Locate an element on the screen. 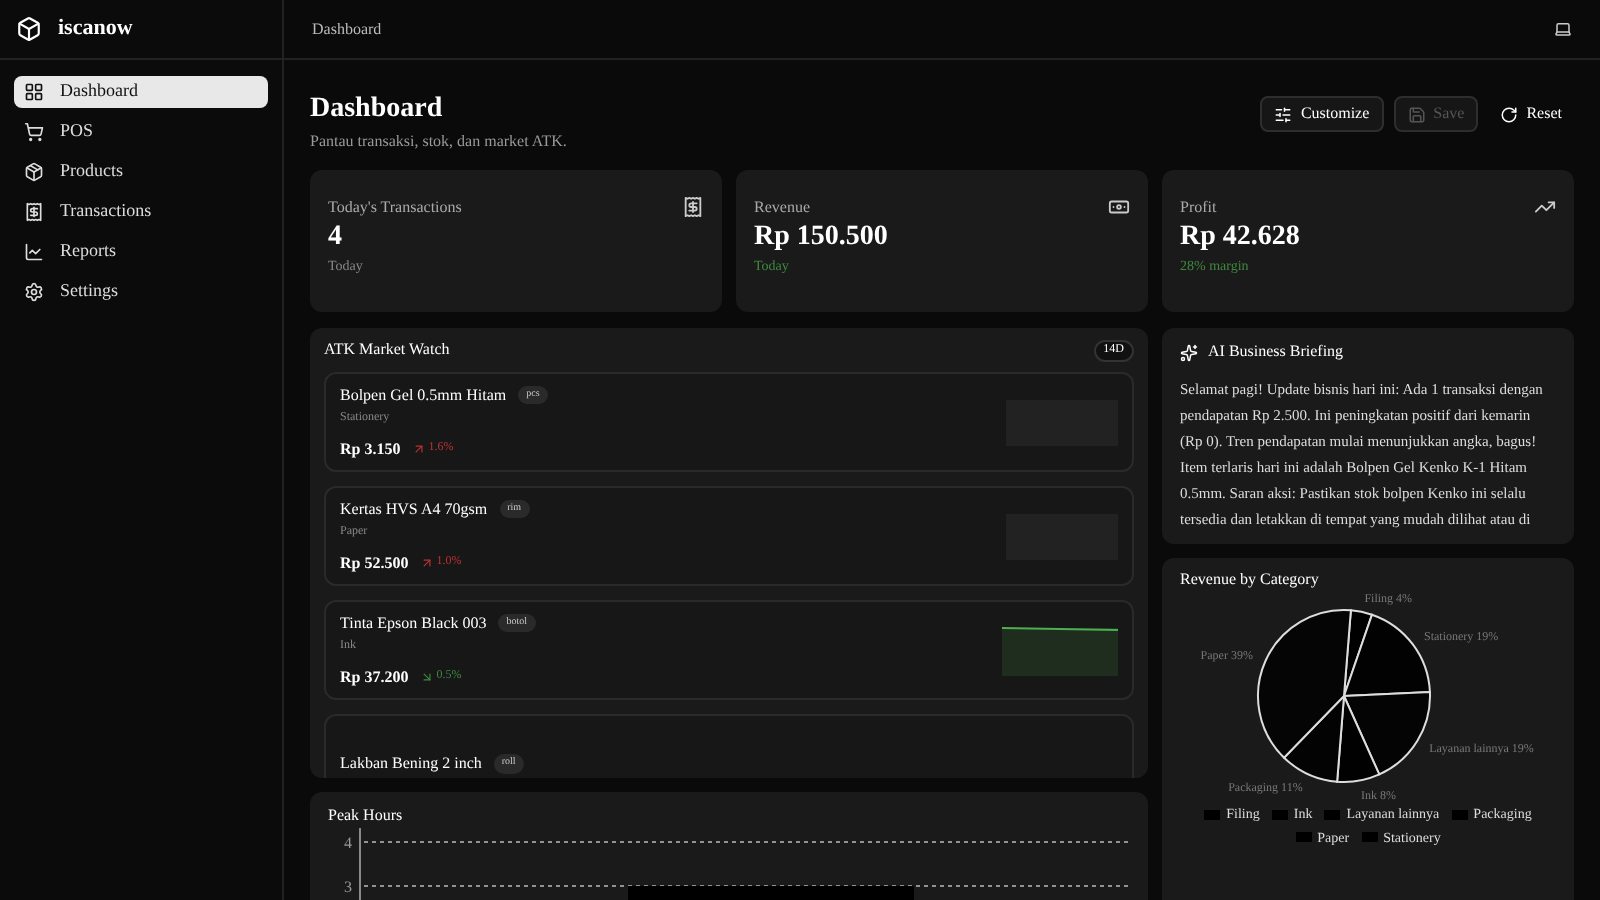 This screenshot has width=1600, height=900. sidebar-item: Dashboard is located at coordinates (141, 92).